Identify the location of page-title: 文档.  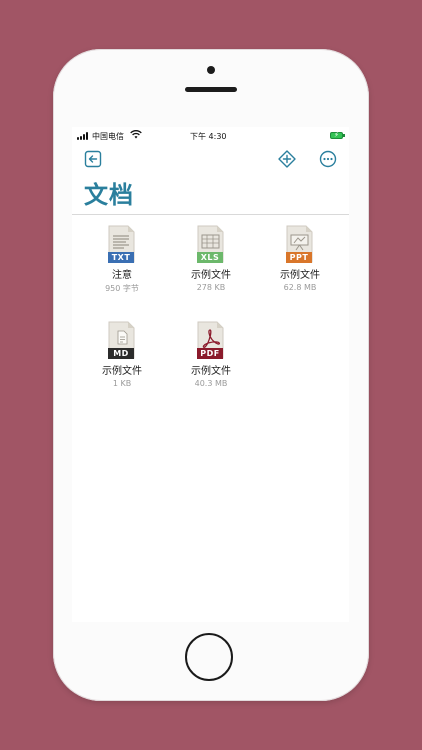
(109, 195).